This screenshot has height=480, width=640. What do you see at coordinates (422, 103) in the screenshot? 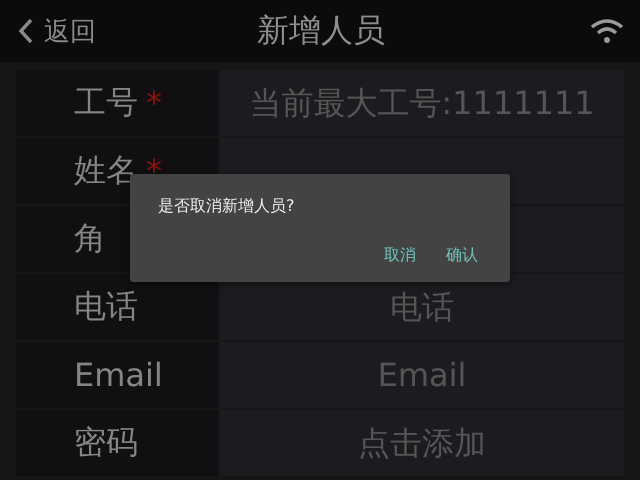
I see `input-field: 当前最大工号:1111111` at bounding box center [422, 103].